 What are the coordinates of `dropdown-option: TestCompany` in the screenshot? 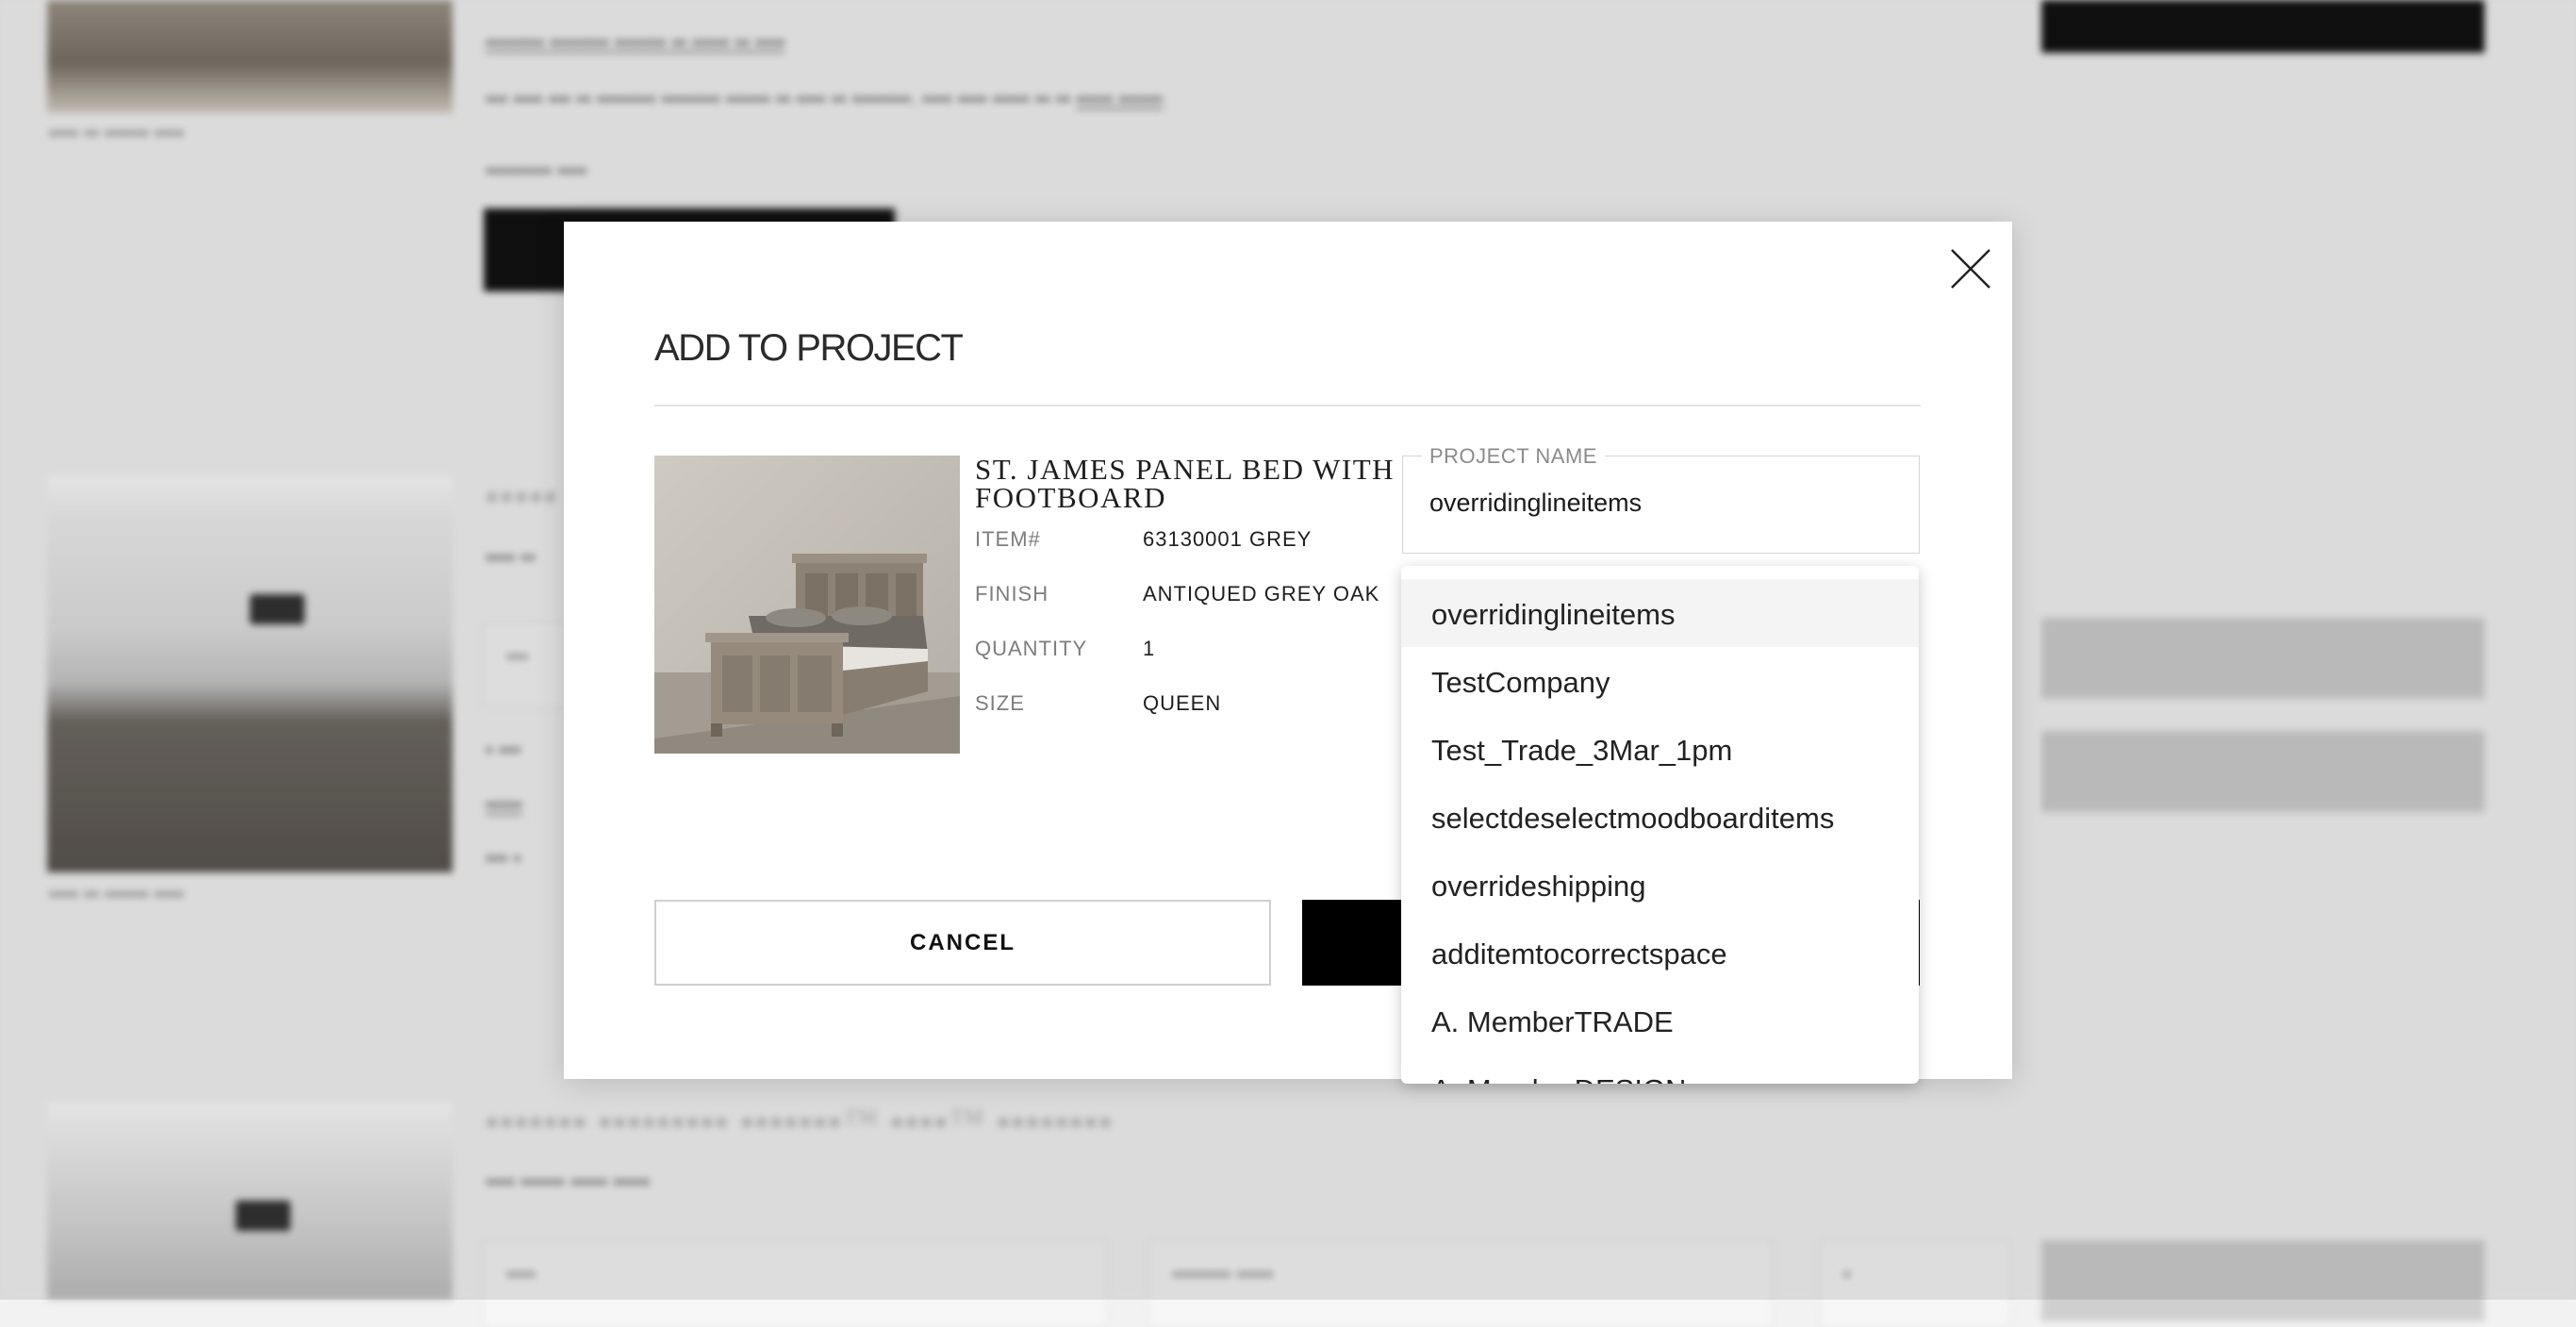 It's located at (1660, 681).